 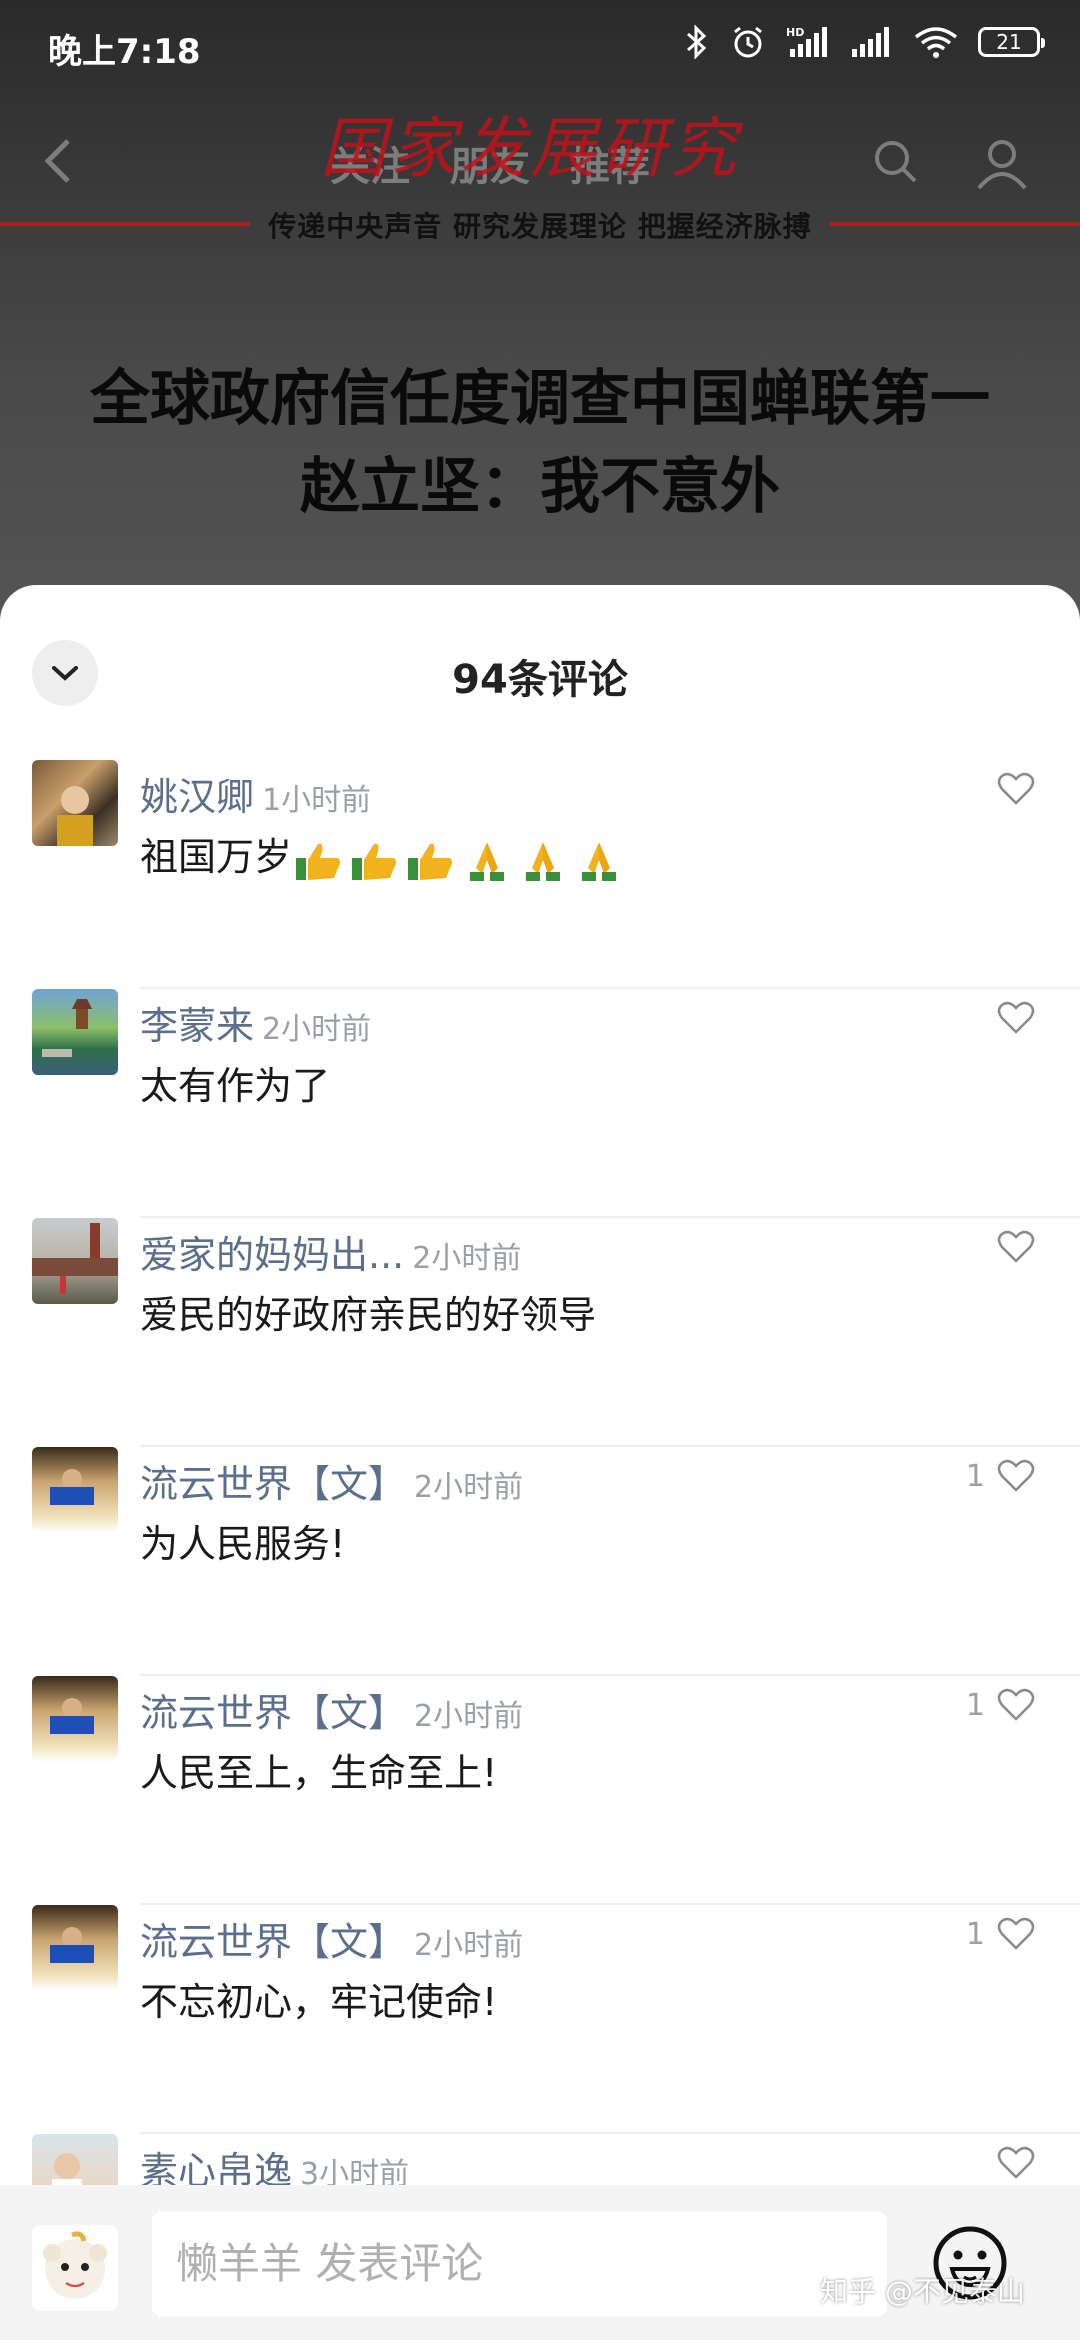 I want to click on comment-item: 爱家的妈妈出... 2小时前 爱民的好政府亲民的好领导, so click(x=540, y=1332).